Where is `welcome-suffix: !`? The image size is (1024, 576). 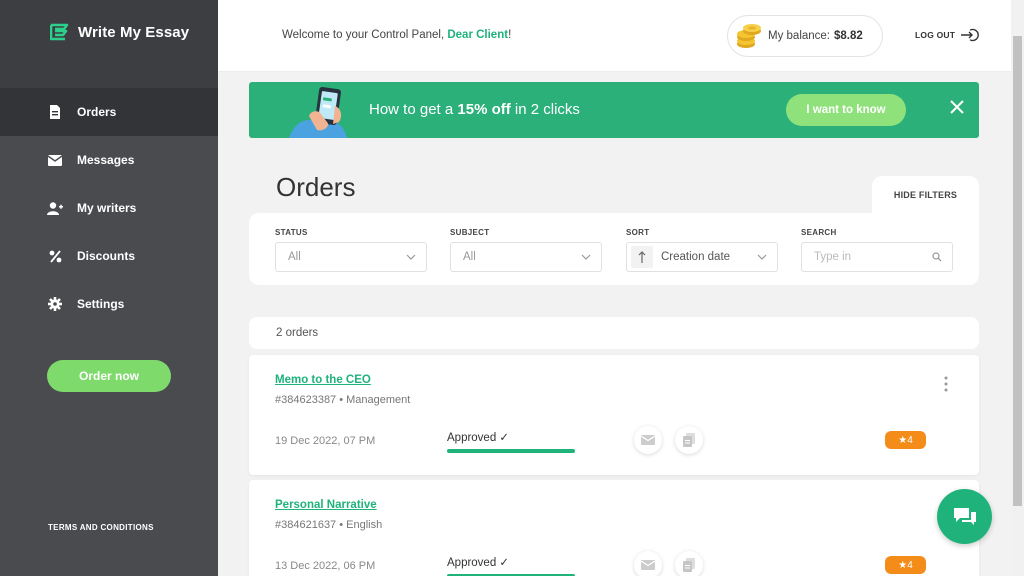 welcome-suffix: ! is located at coordinates (510, 35).